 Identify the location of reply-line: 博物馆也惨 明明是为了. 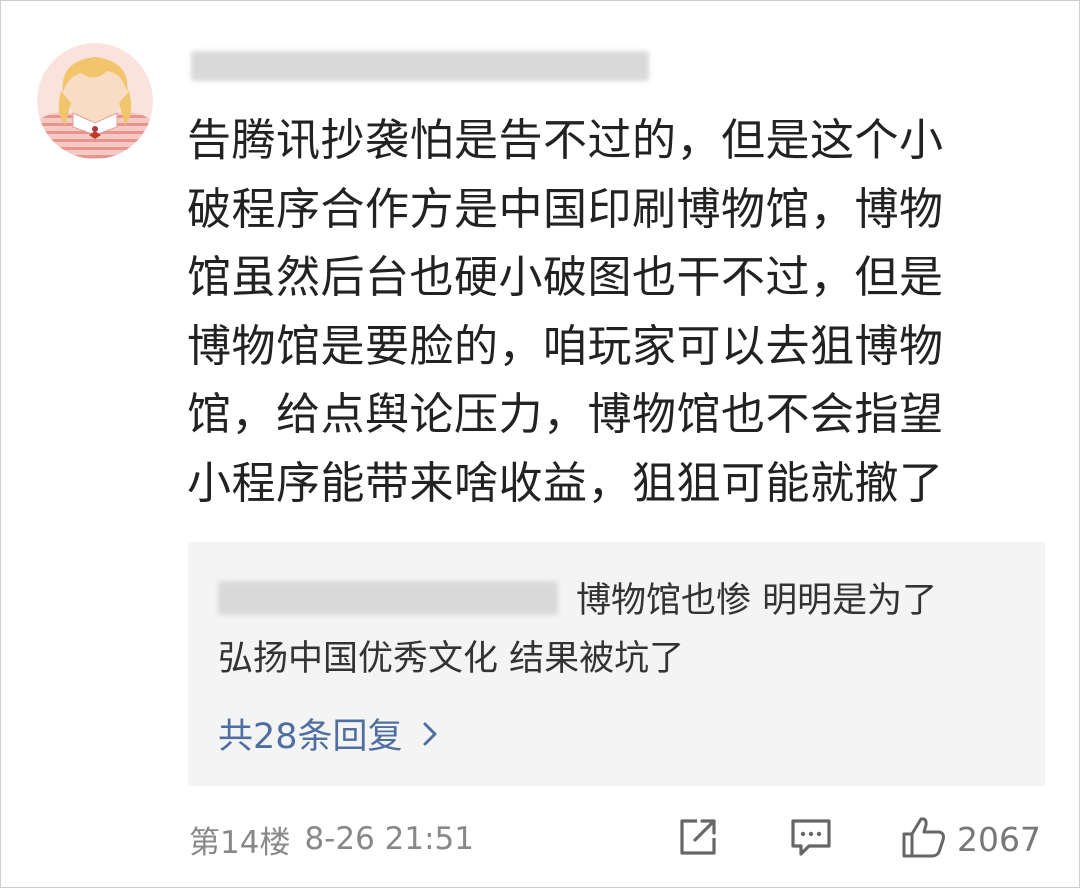
(618, 601).